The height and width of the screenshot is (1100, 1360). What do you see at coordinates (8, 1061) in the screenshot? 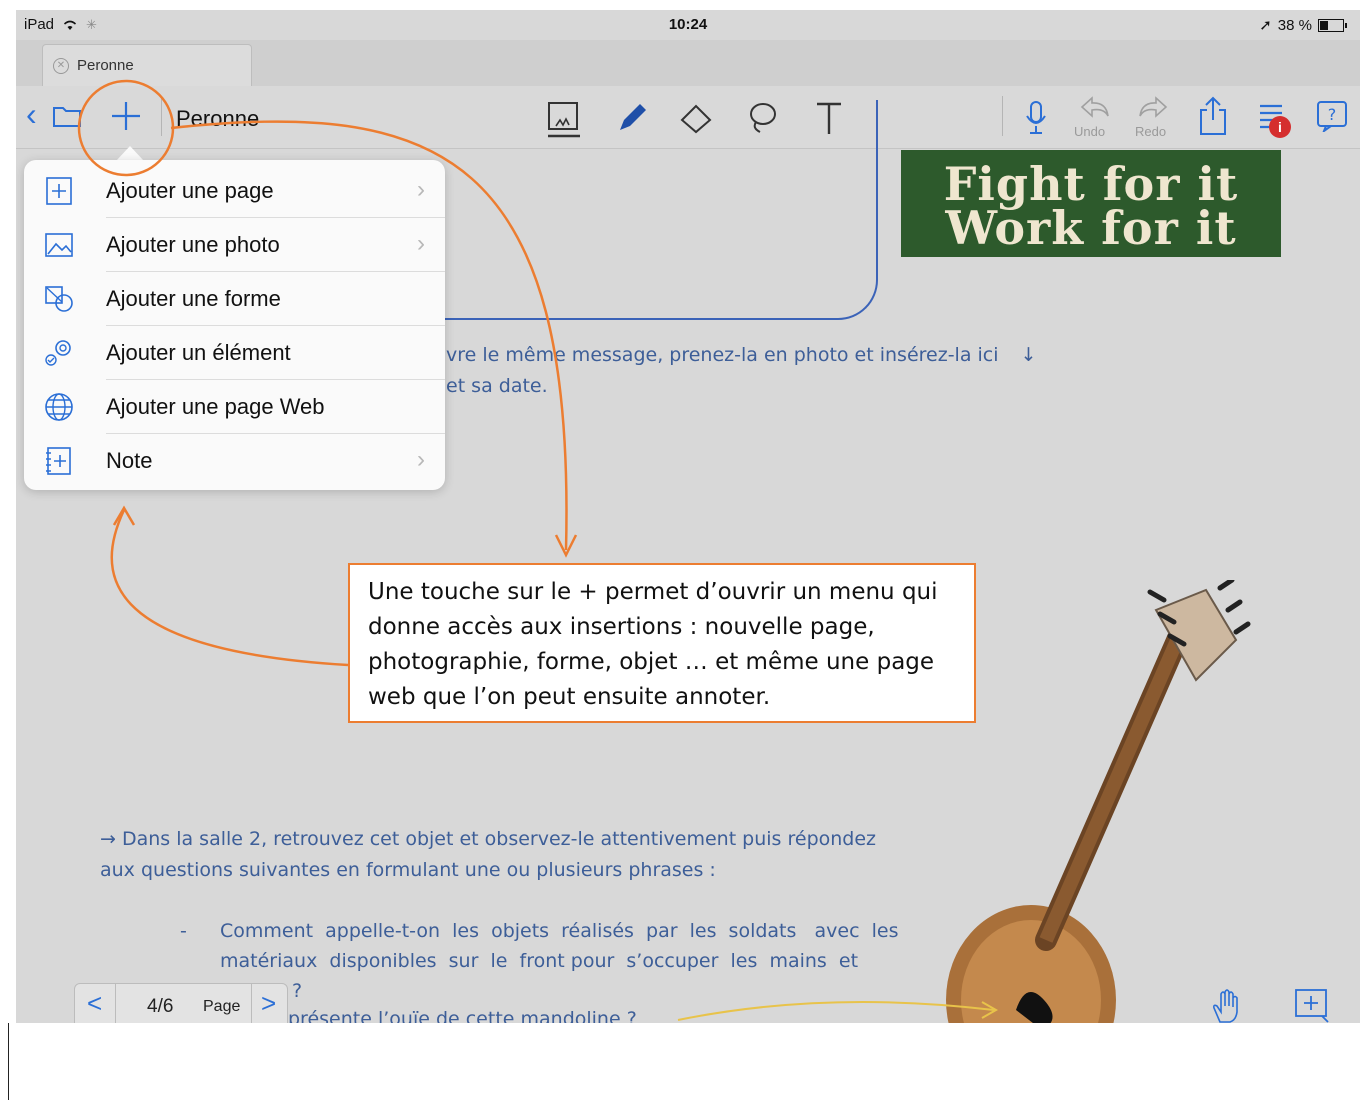
I see `frame-border` at bounding box center [8, 1061].